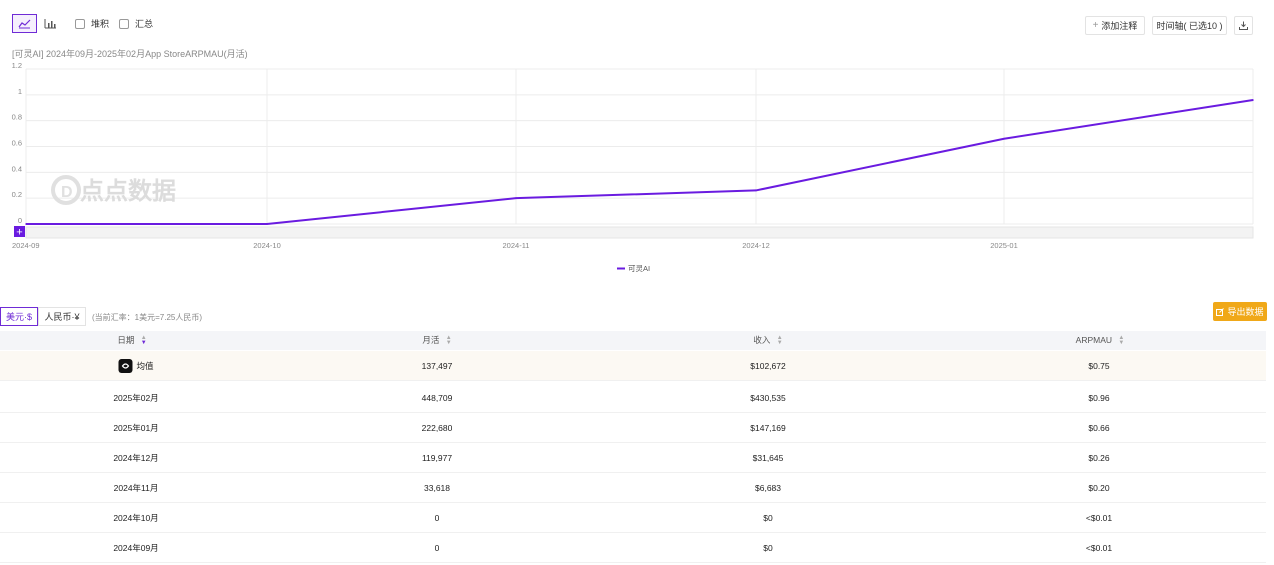 This screenshot has height=565, width=1274. What do you see at coordinates (126, 340) in the screenshot?
I see `date-header-label: 日期` at bounding box center [126, 340].